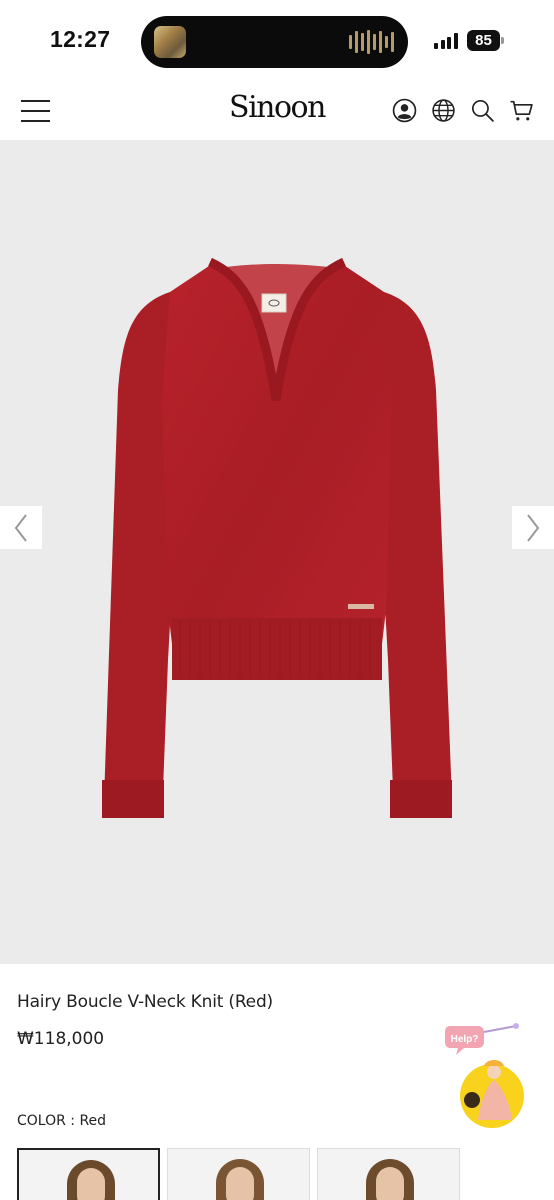  I want to click on help-chat-button: Help?, so click(488, 1076).